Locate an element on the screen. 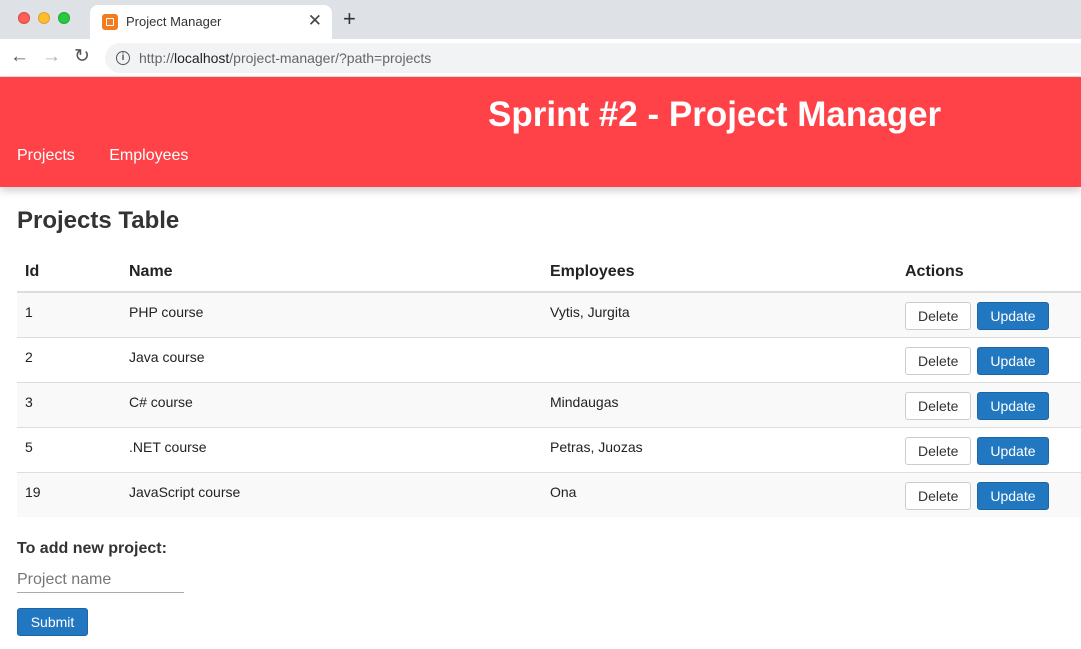 The height and width of the screenshot is (649, 1081). browser-tab-bar: Project Manager ✕ + is located at coordinates (540, 19).